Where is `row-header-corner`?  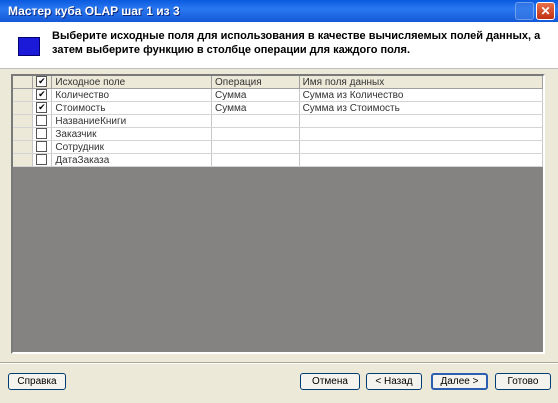
row-header-corner is located at coordinates (23, 82).